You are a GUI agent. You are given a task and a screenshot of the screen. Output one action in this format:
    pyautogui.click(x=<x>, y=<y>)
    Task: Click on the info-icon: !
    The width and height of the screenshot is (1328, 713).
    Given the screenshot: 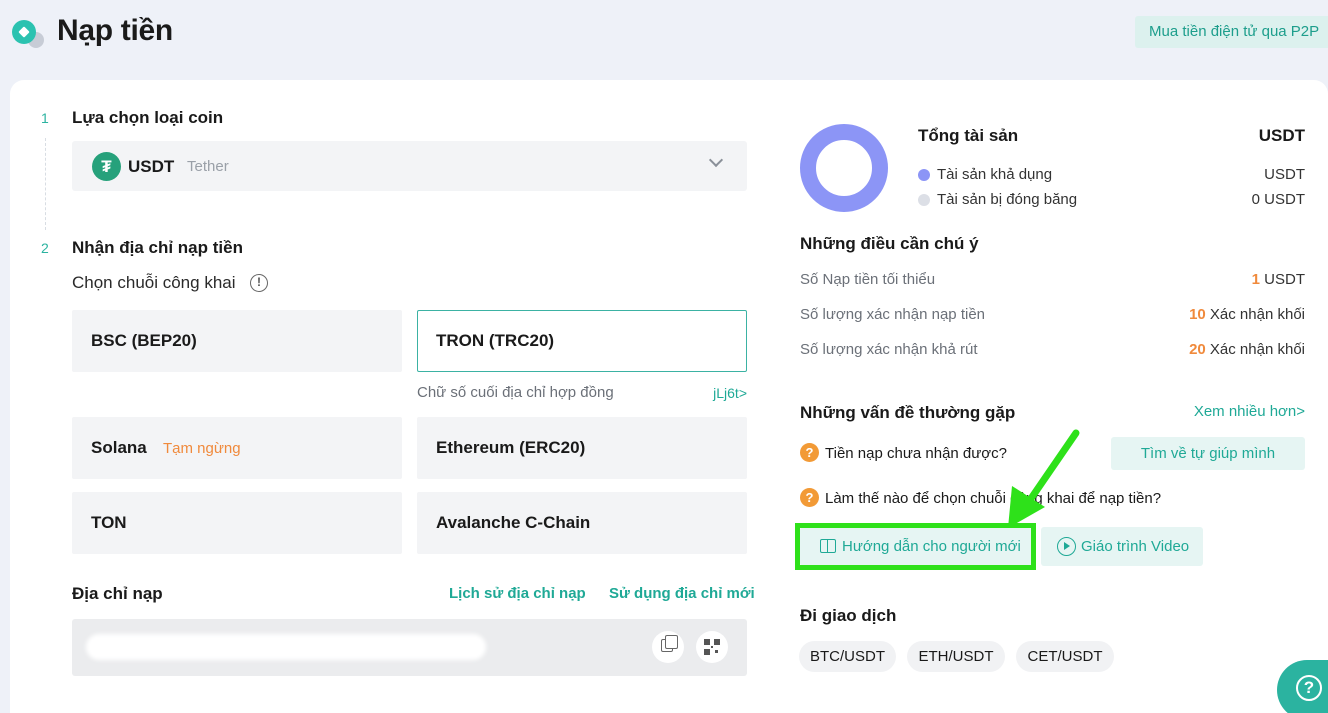 What is the action you would take?
    pyautogui.click(x=259, y=283)
    